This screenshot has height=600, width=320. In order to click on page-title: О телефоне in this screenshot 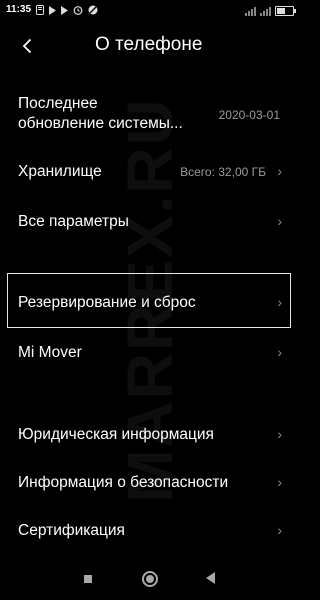, I will do `click(149, 44)`.